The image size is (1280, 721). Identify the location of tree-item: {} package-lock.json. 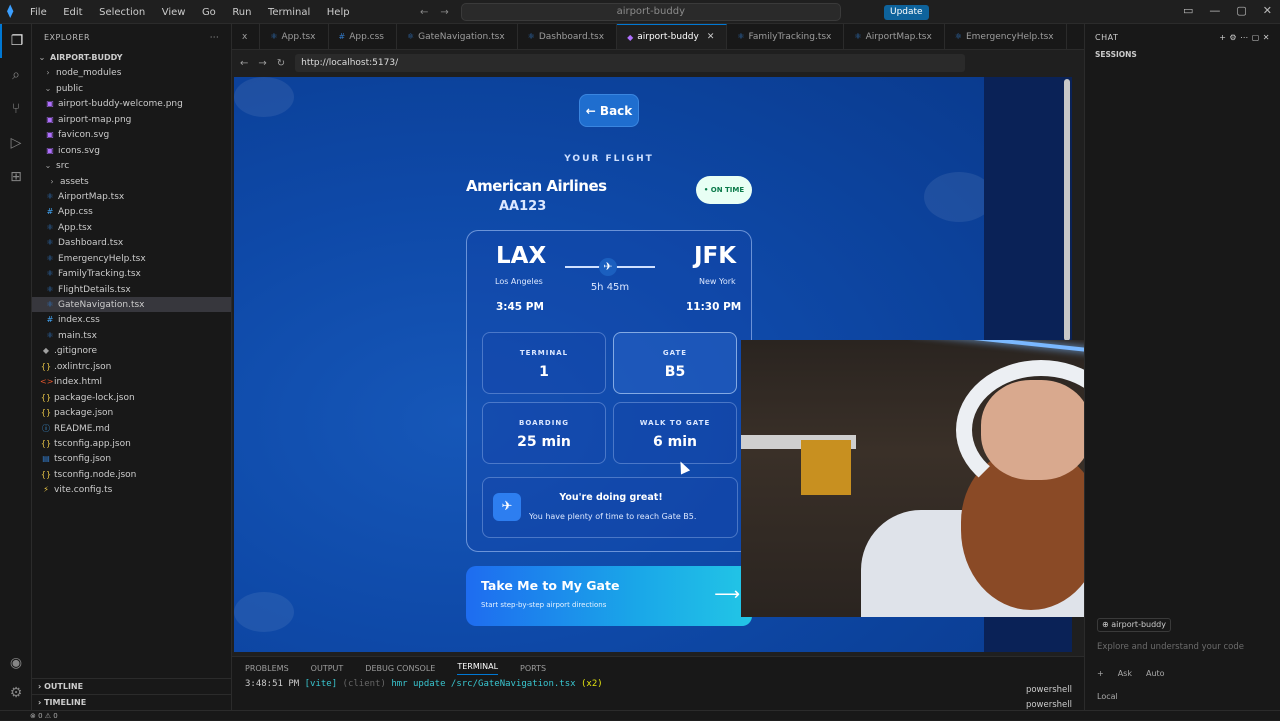
(131, 397).